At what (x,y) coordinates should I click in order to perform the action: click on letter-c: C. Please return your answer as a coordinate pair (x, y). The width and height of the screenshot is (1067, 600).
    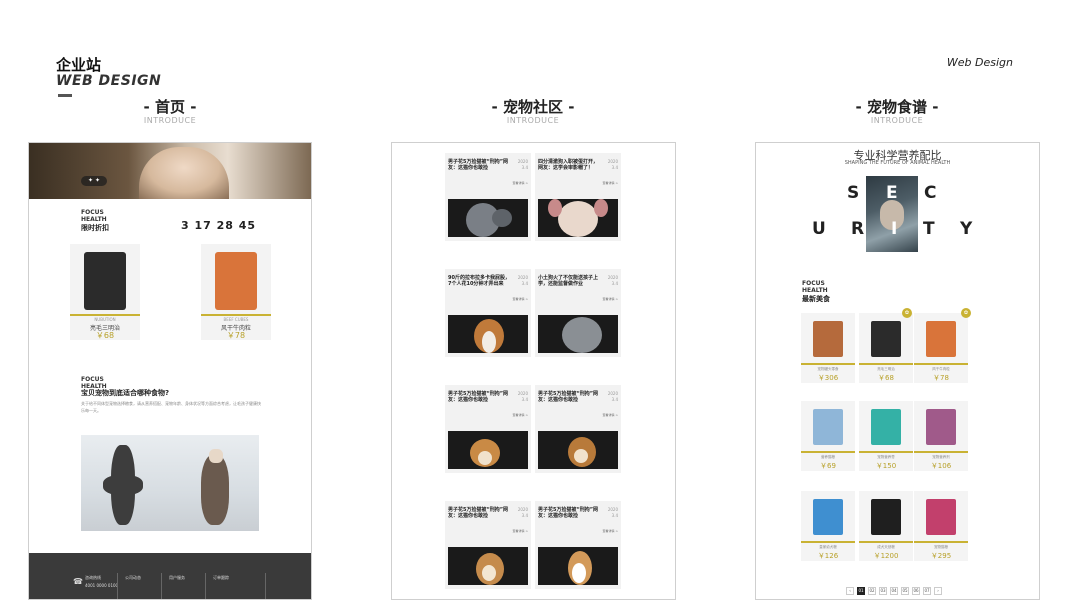
    Looking at the image, I should click on (930, 193).